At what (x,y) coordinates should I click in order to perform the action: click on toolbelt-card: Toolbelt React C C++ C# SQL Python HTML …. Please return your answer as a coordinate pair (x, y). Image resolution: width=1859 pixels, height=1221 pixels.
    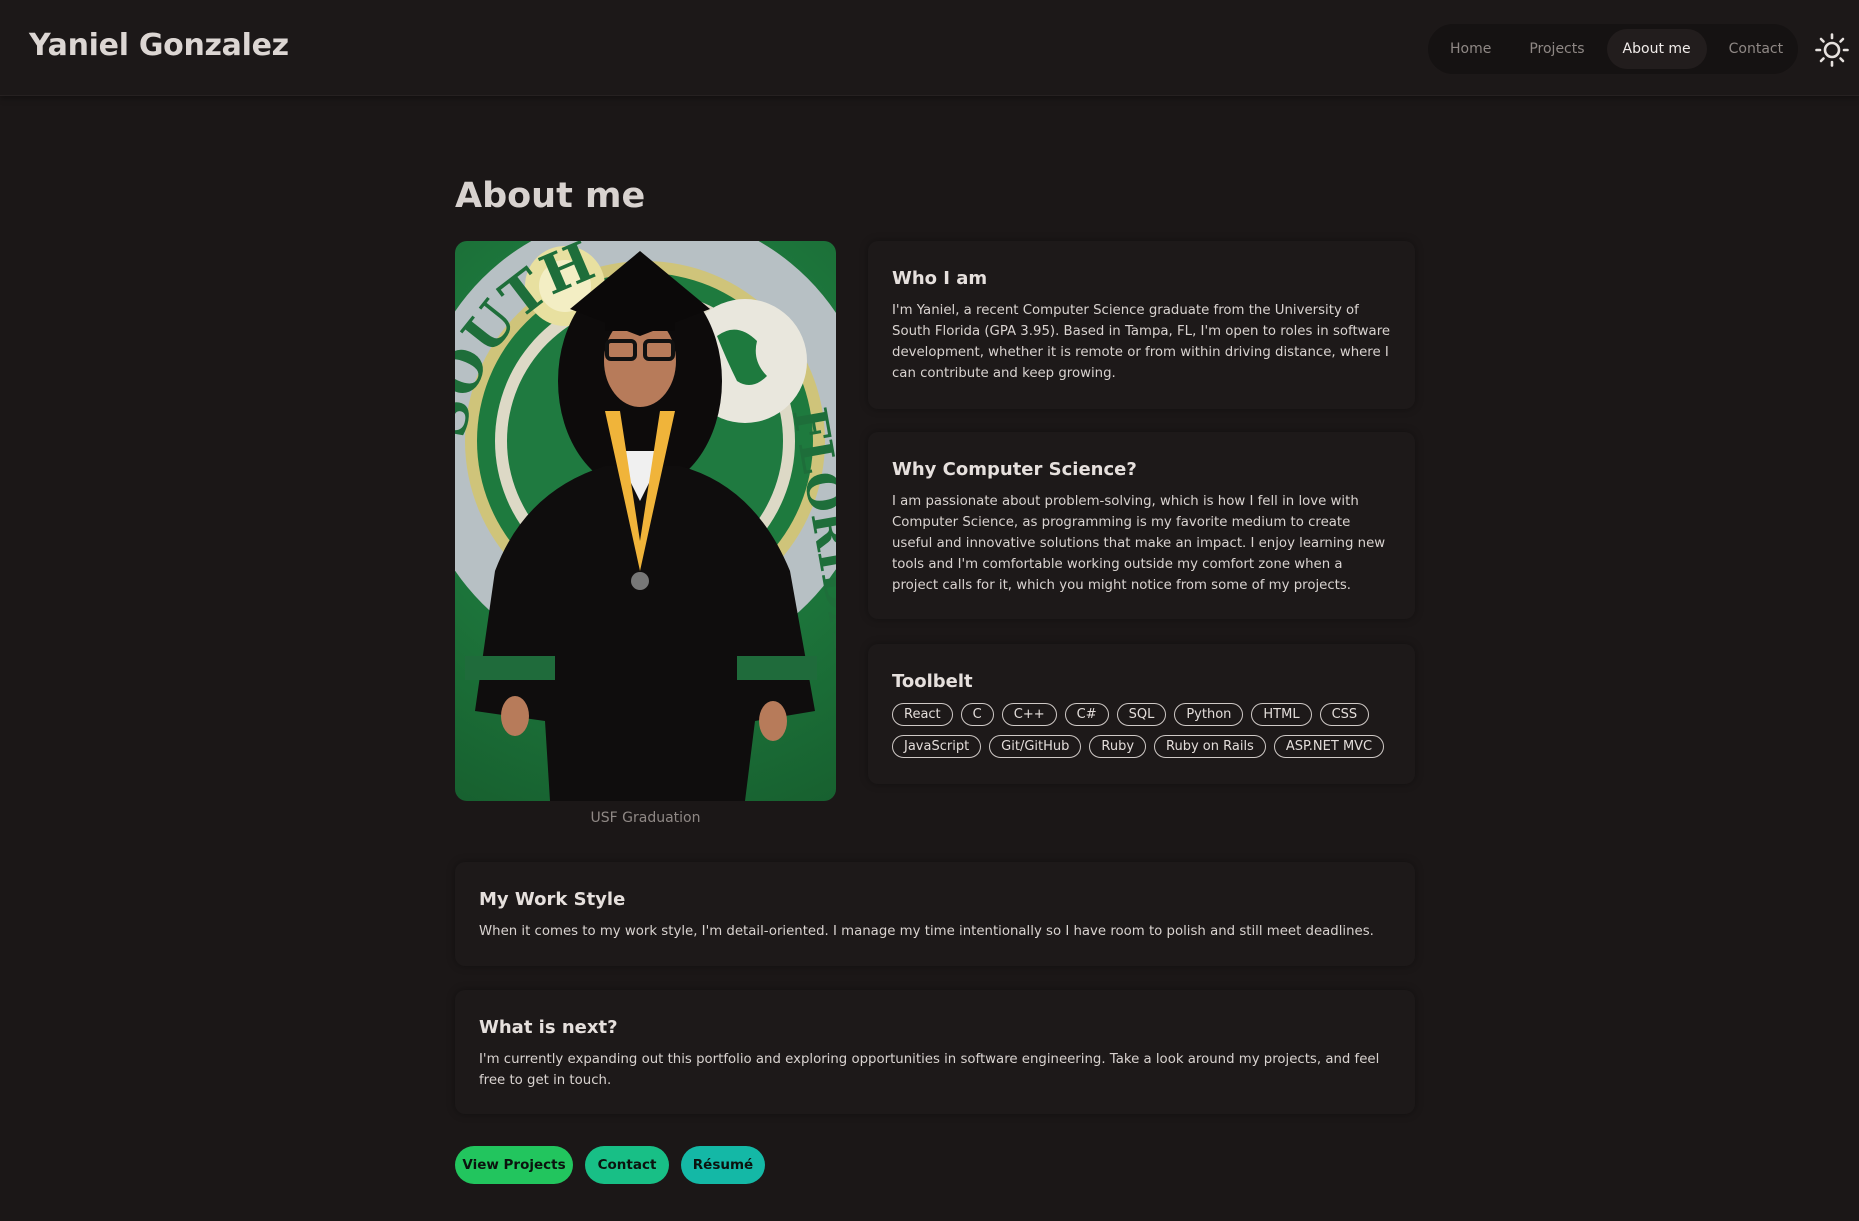
    Looking at the image, I should click on (1141, 714).